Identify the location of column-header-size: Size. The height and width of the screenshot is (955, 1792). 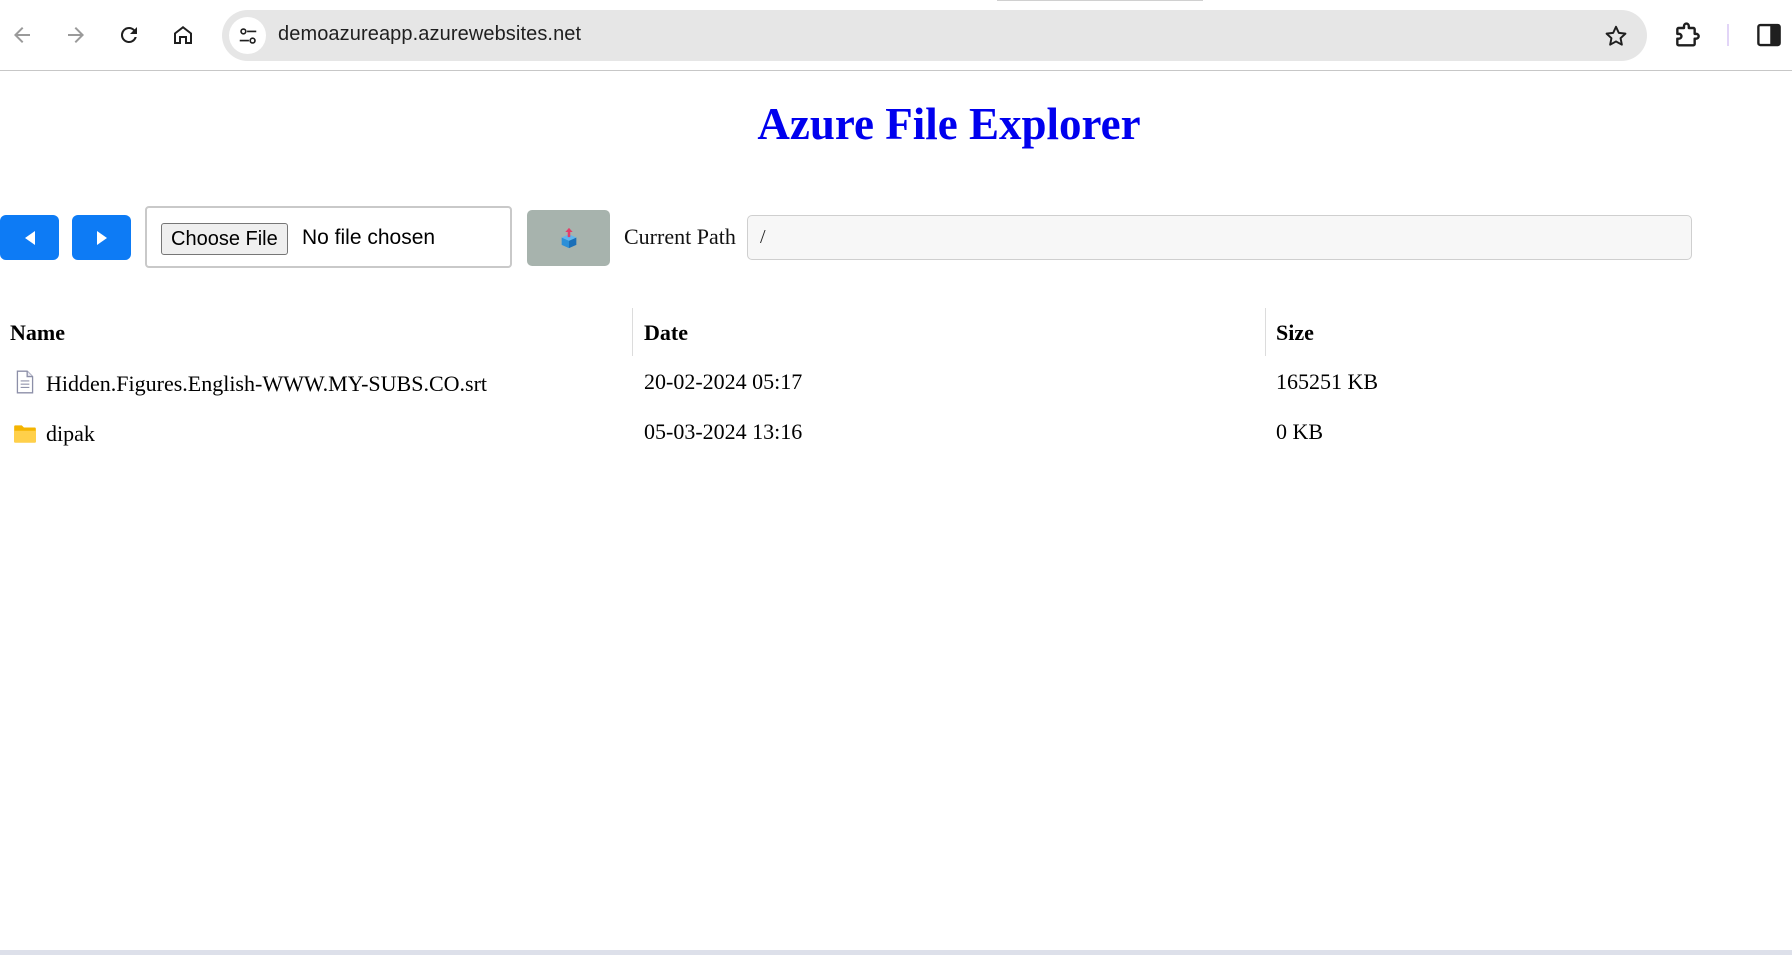
(1295, 333).